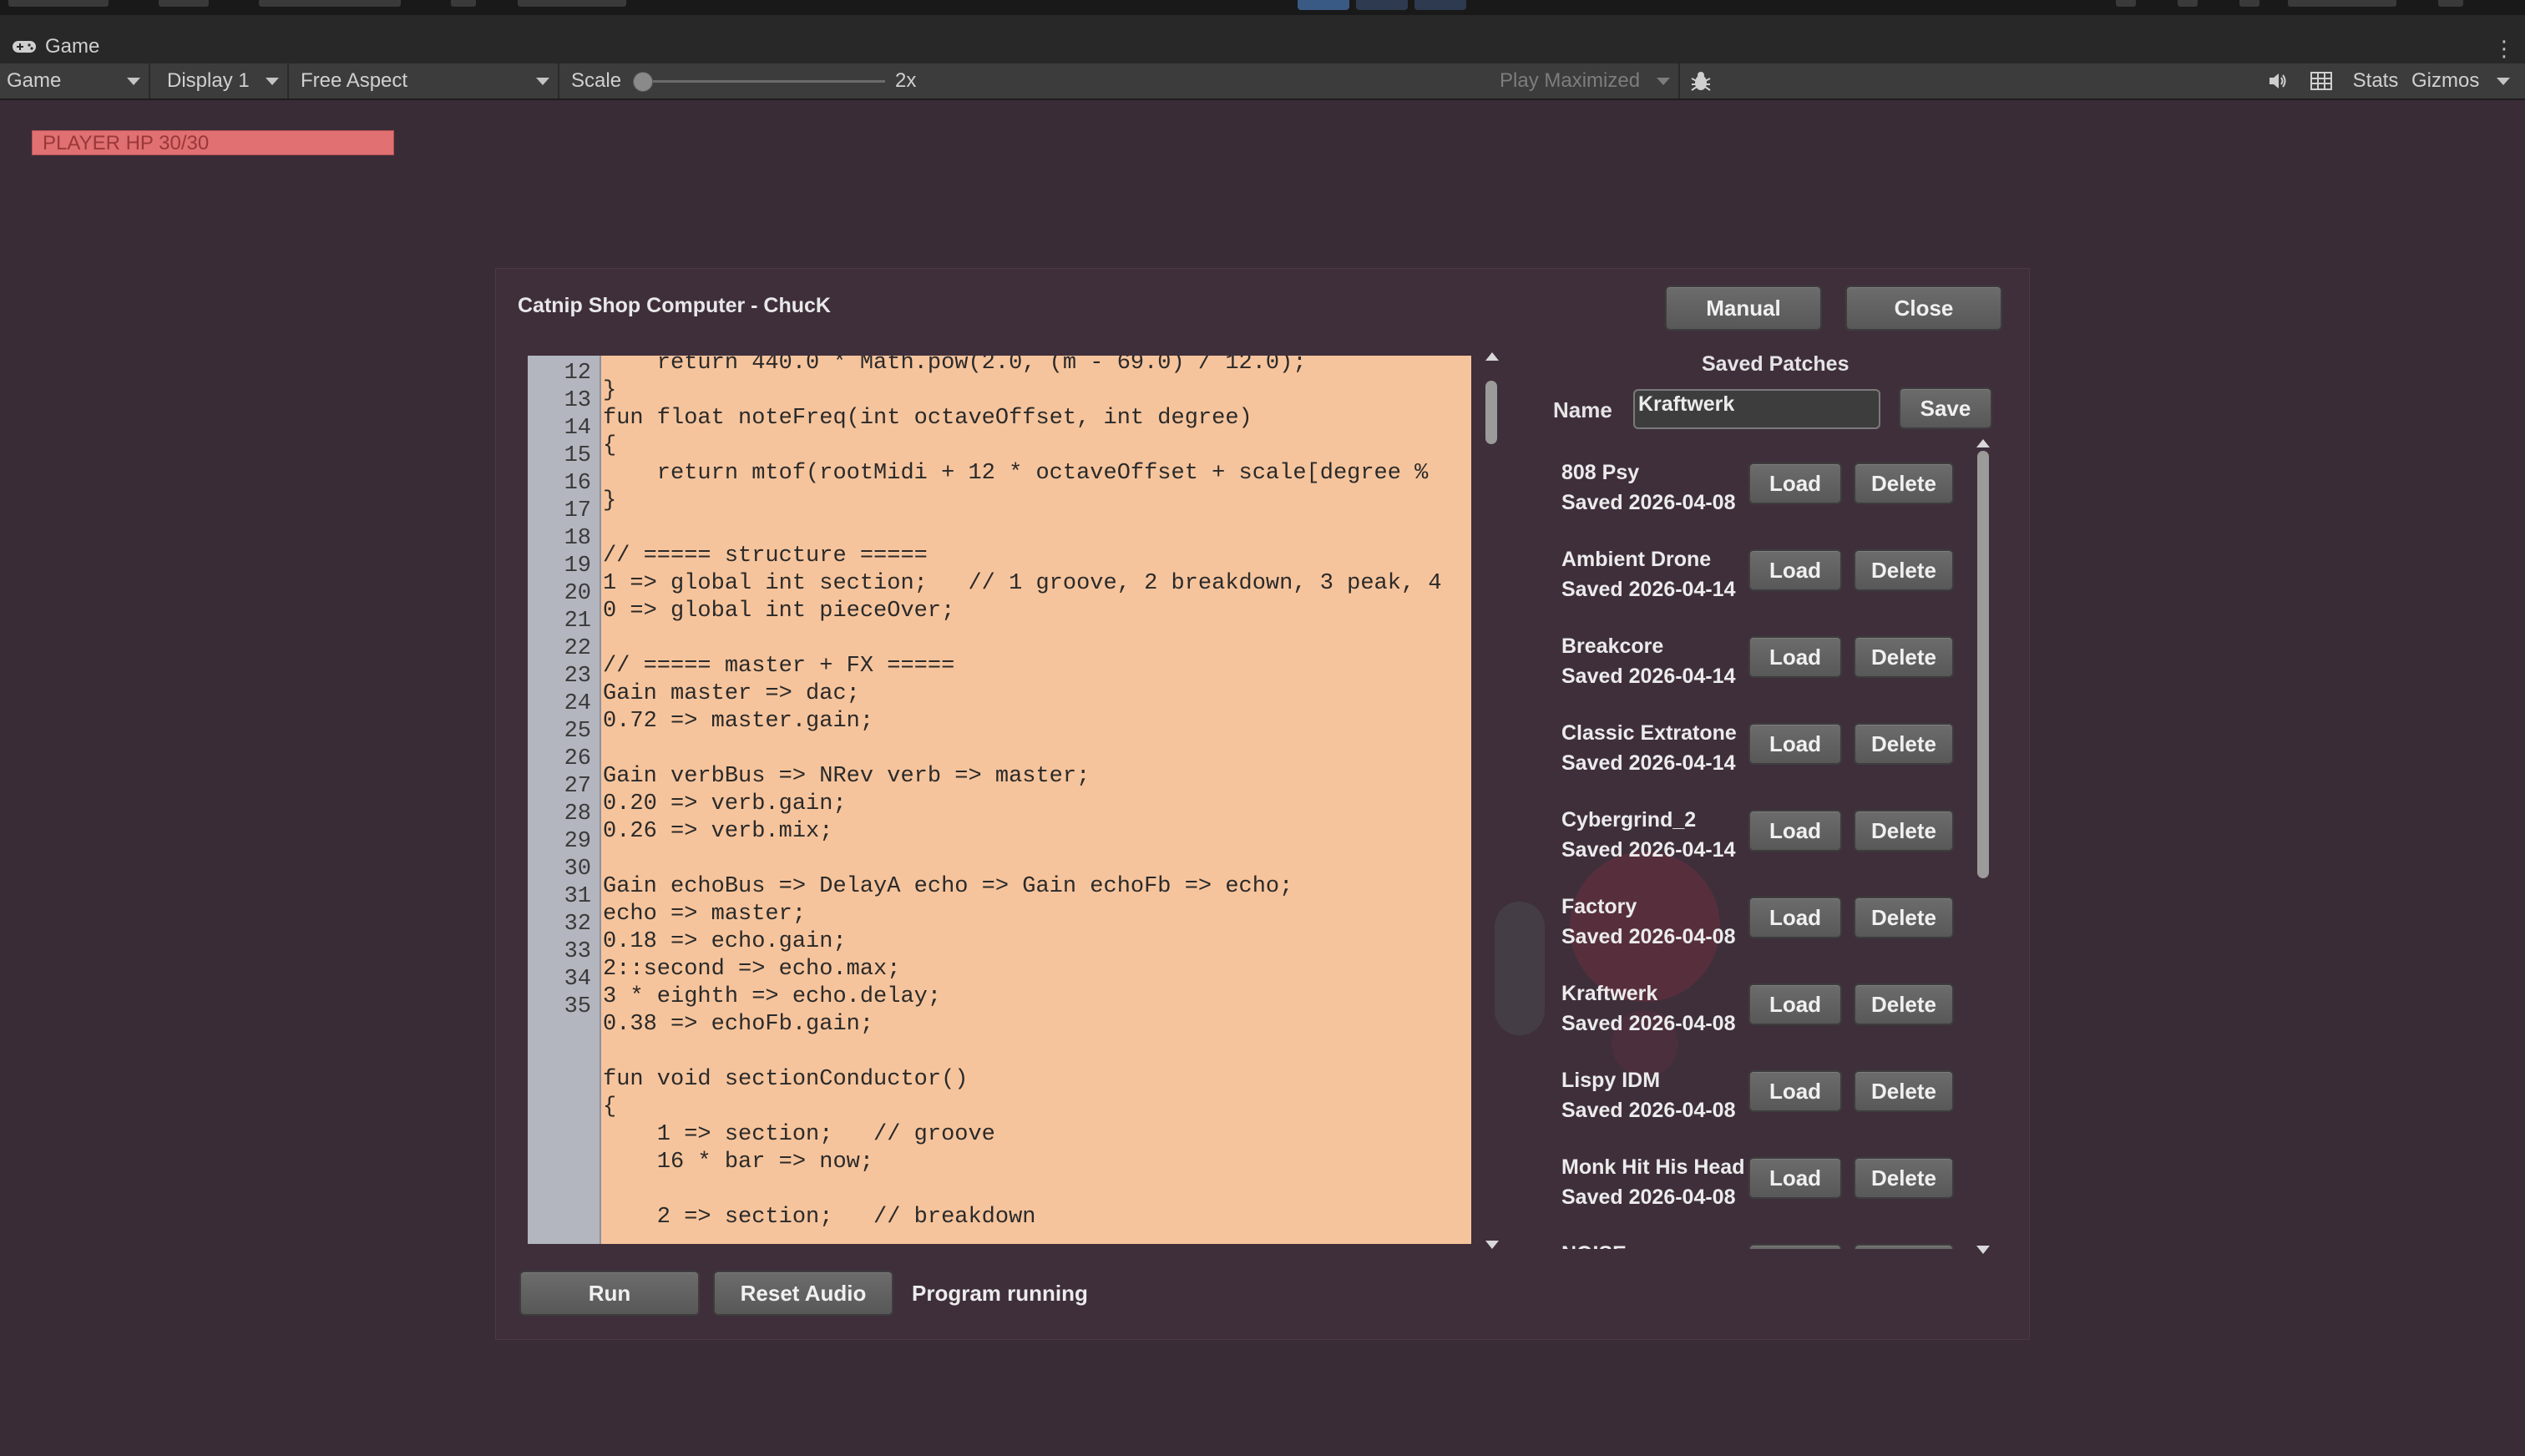 The image size is (2525, 1456). I want to click on stats-button: Stats, so click(2375, 81).